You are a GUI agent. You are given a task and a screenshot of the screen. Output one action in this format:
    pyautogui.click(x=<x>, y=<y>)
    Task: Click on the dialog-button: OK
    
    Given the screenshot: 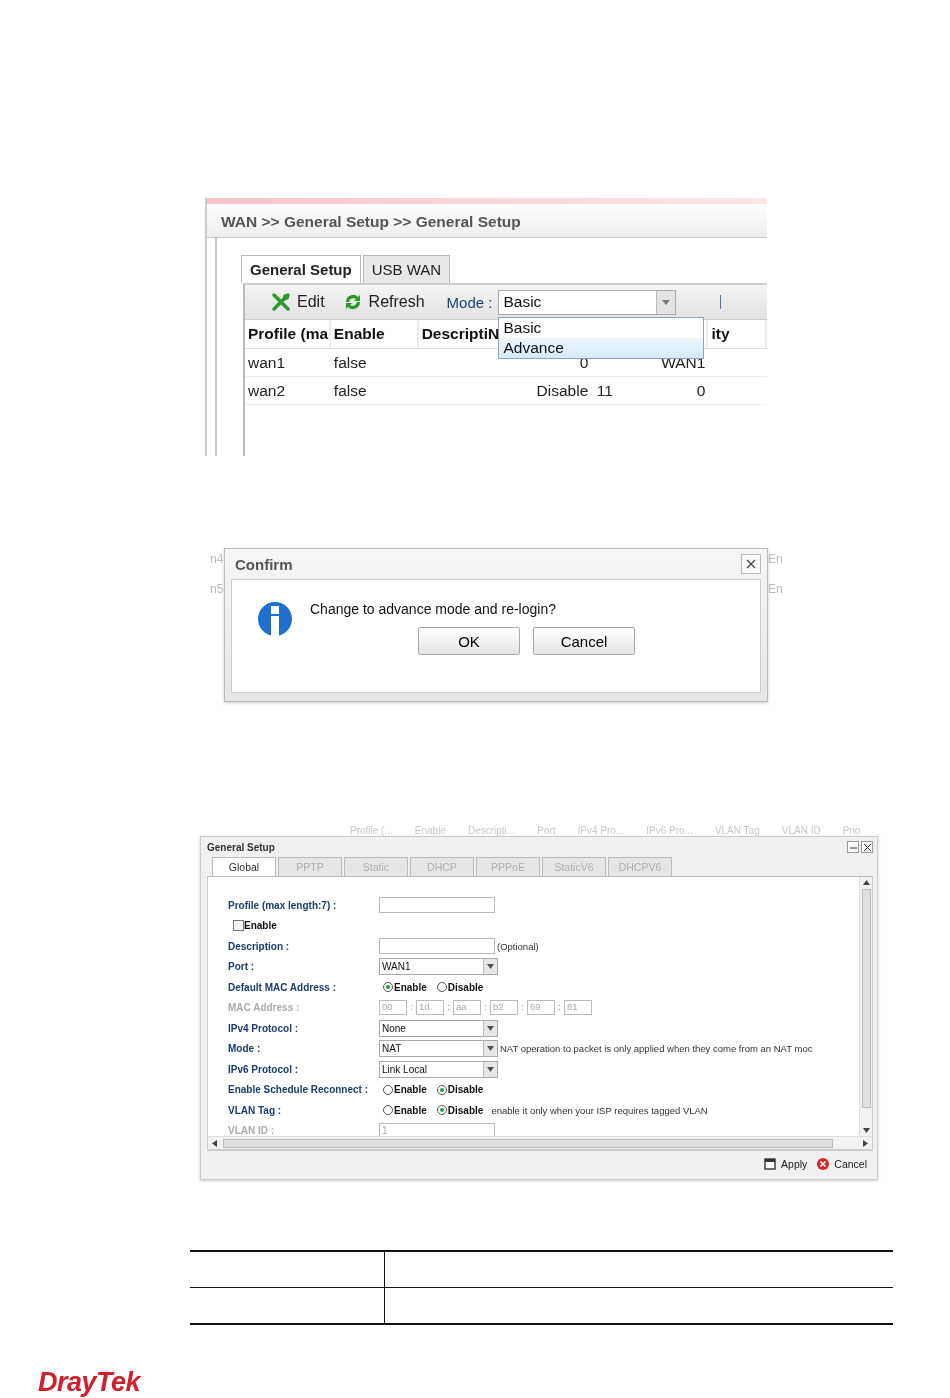 What is the action you would take?
    pyautogui.click(x=469, y=641)
    